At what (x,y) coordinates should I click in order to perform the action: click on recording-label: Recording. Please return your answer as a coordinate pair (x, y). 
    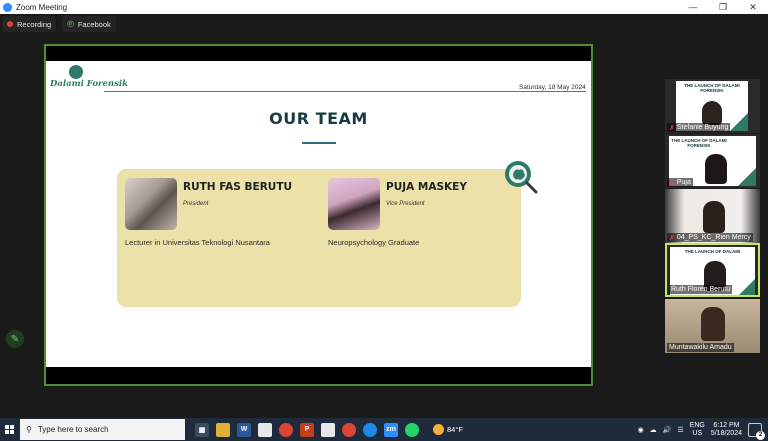
    Looking at the image, I should click on (34, 24).